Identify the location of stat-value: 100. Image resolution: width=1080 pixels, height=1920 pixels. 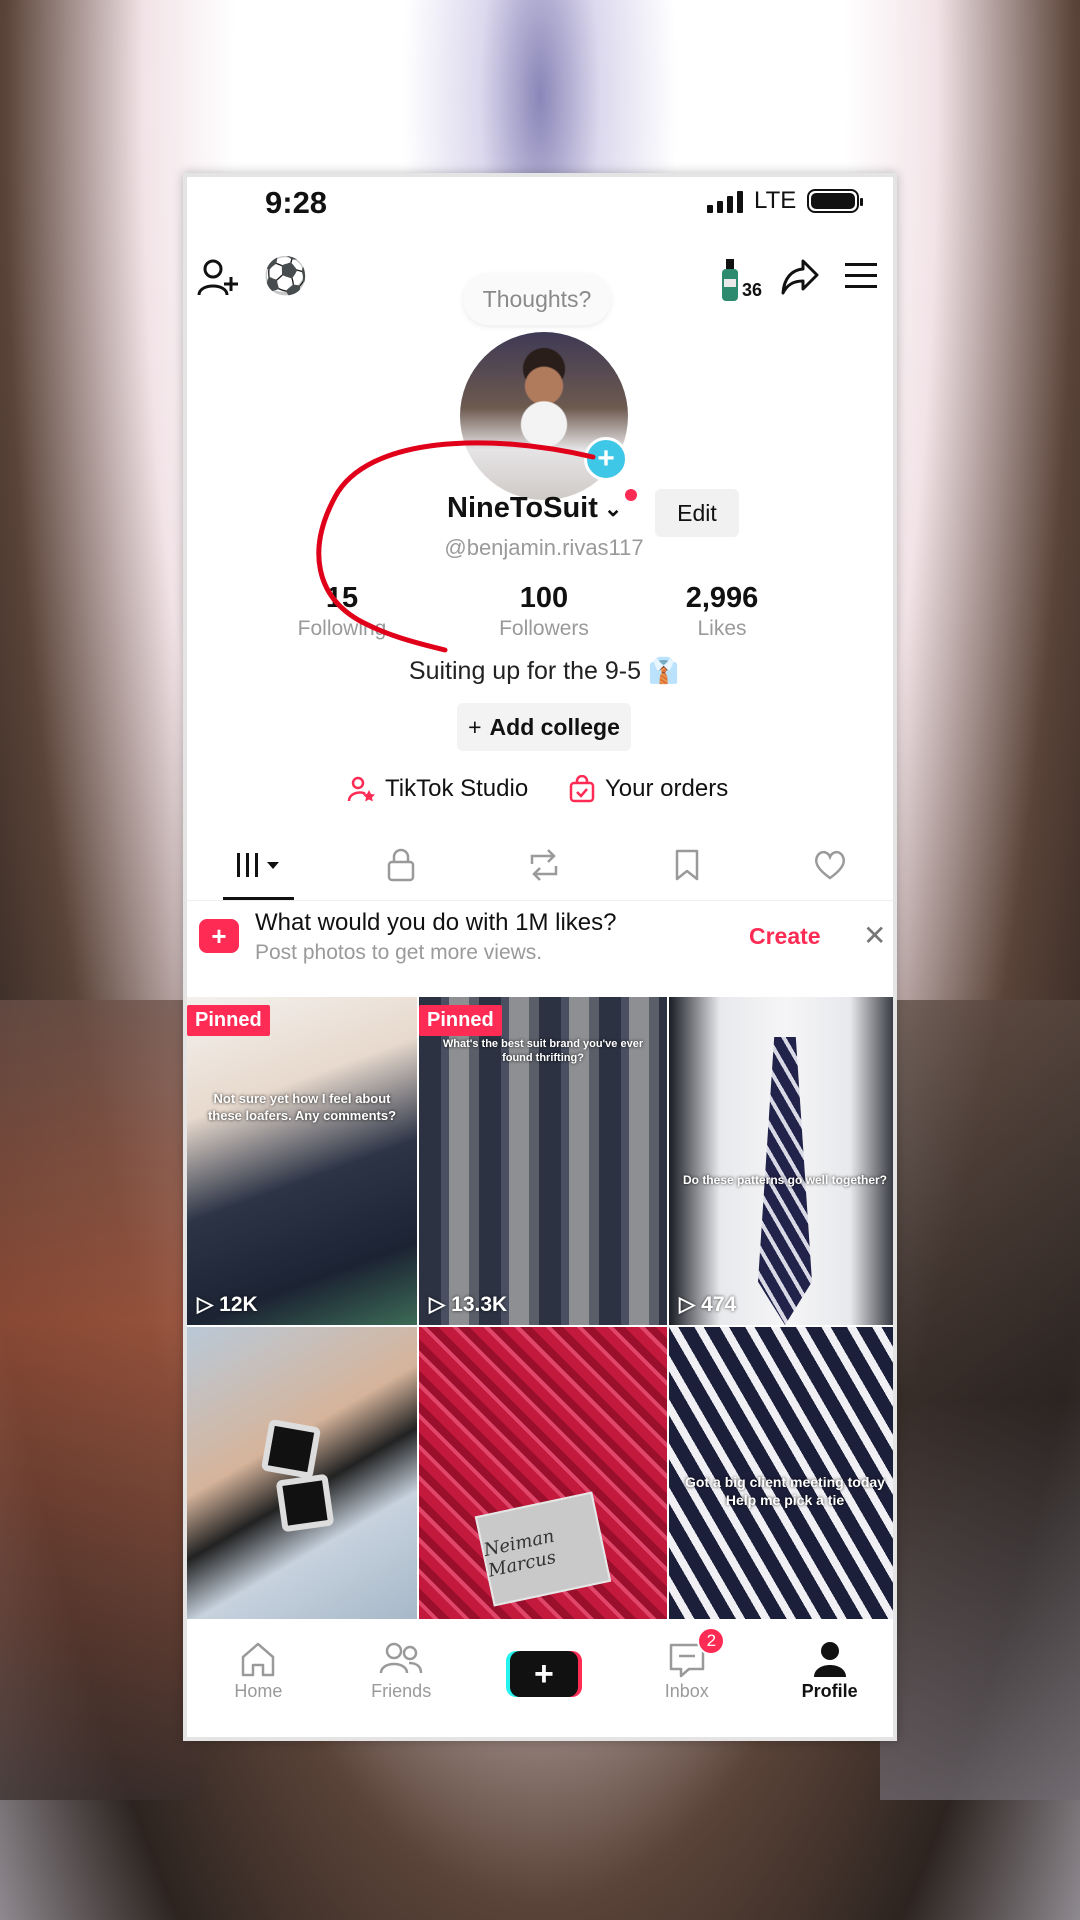
(544, 598).